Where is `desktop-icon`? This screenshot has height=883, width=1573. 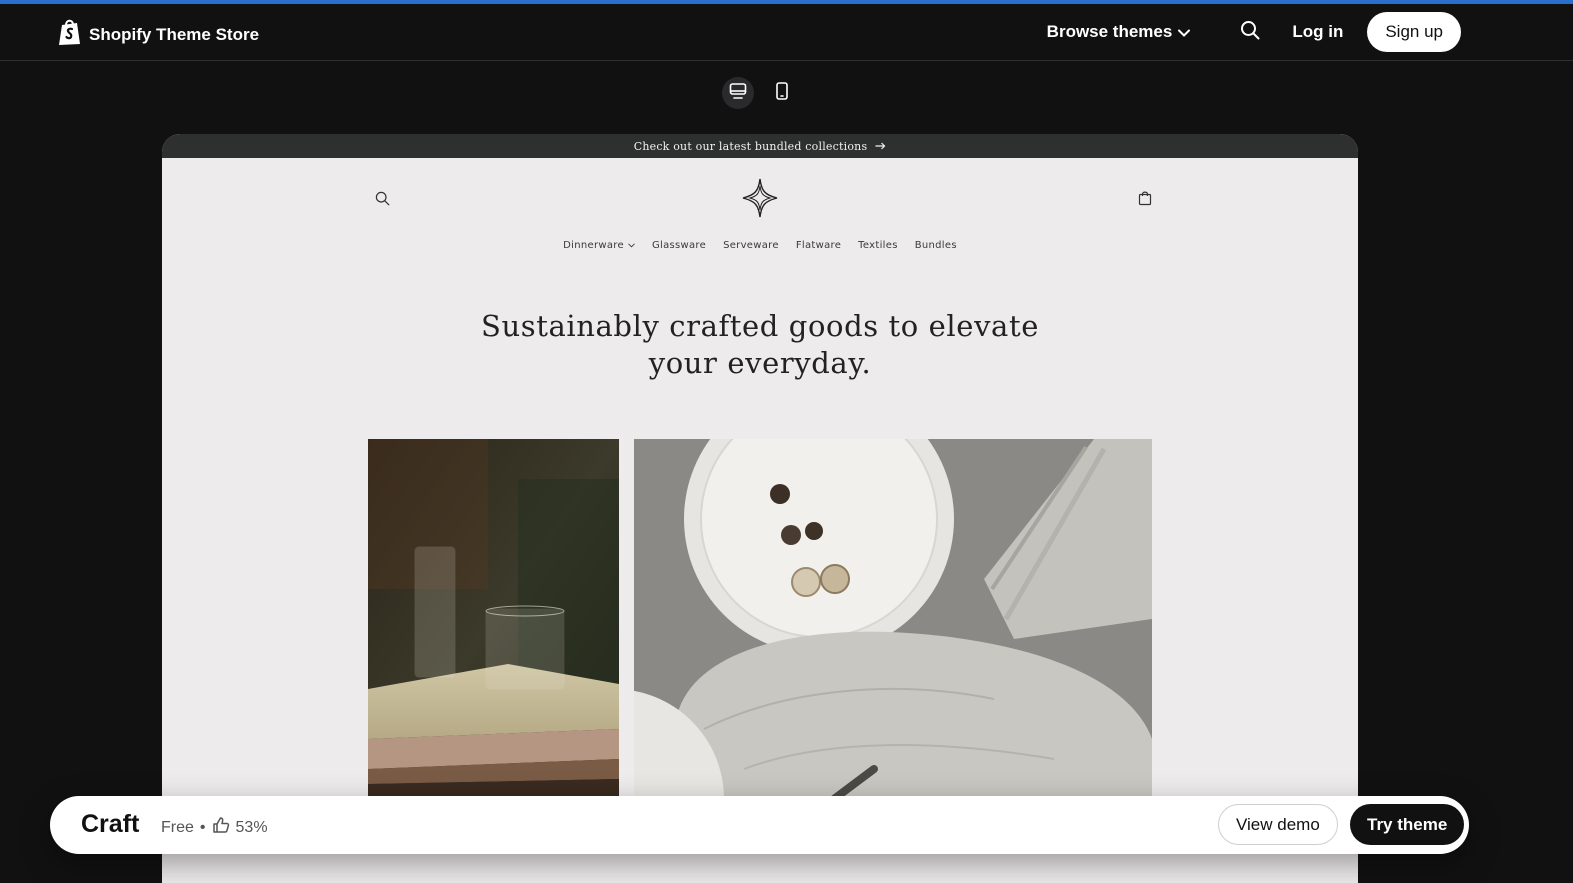 desktop-icon is located at coordinates (738, 93).